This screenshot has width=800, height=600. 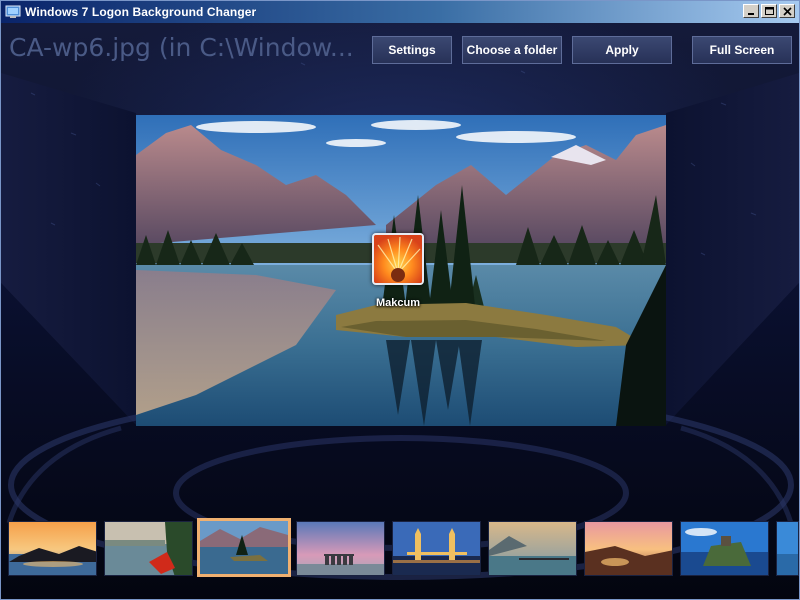 I want to click on maximize-button, so click(x=769, y=11).